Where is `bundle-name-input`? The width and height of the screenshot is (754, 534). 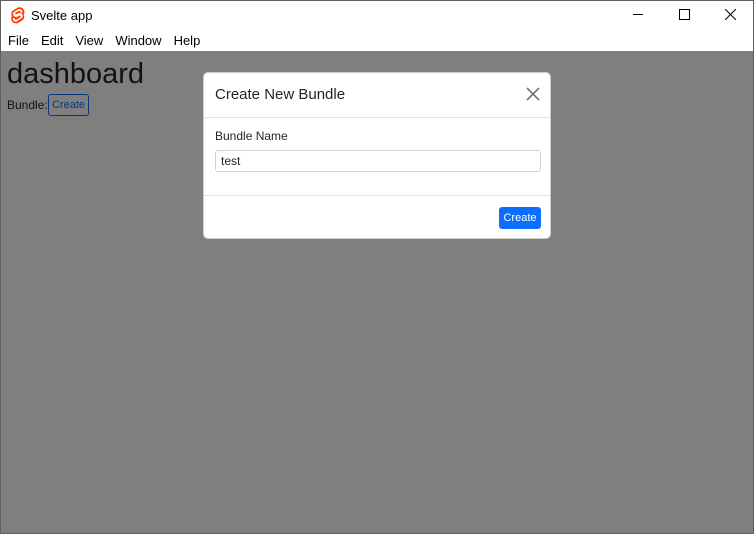 bundle-name-input is located at coordinates (378, 161).